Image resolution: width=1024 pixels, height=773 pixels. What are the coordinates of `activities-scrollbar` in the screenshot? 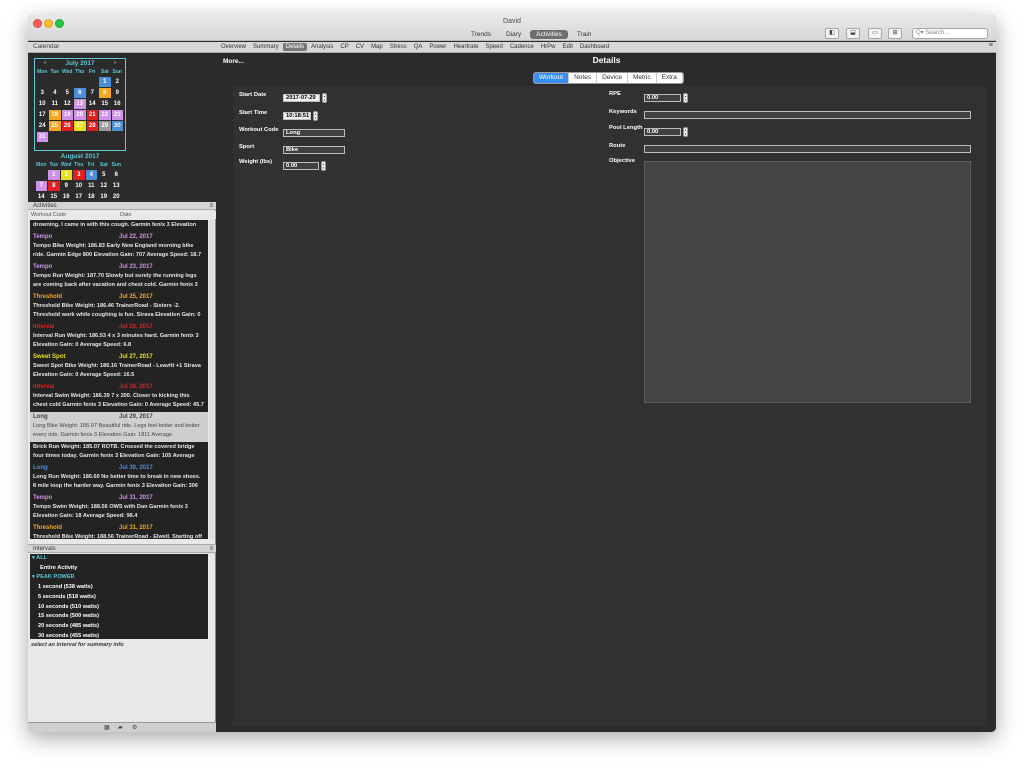 It's located at (211, 379).